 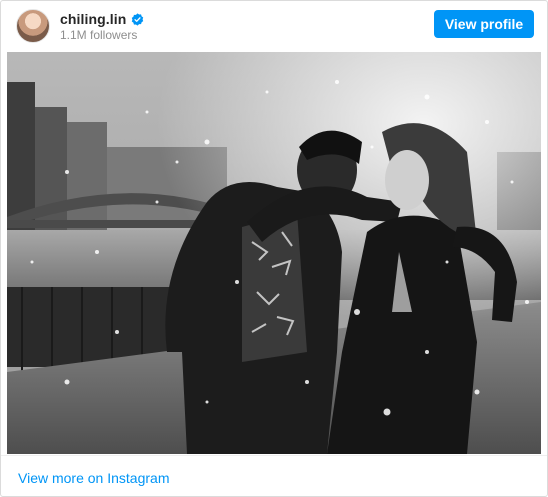 I want to click on view-profile-button: View profile, so click(x=484, y=24).